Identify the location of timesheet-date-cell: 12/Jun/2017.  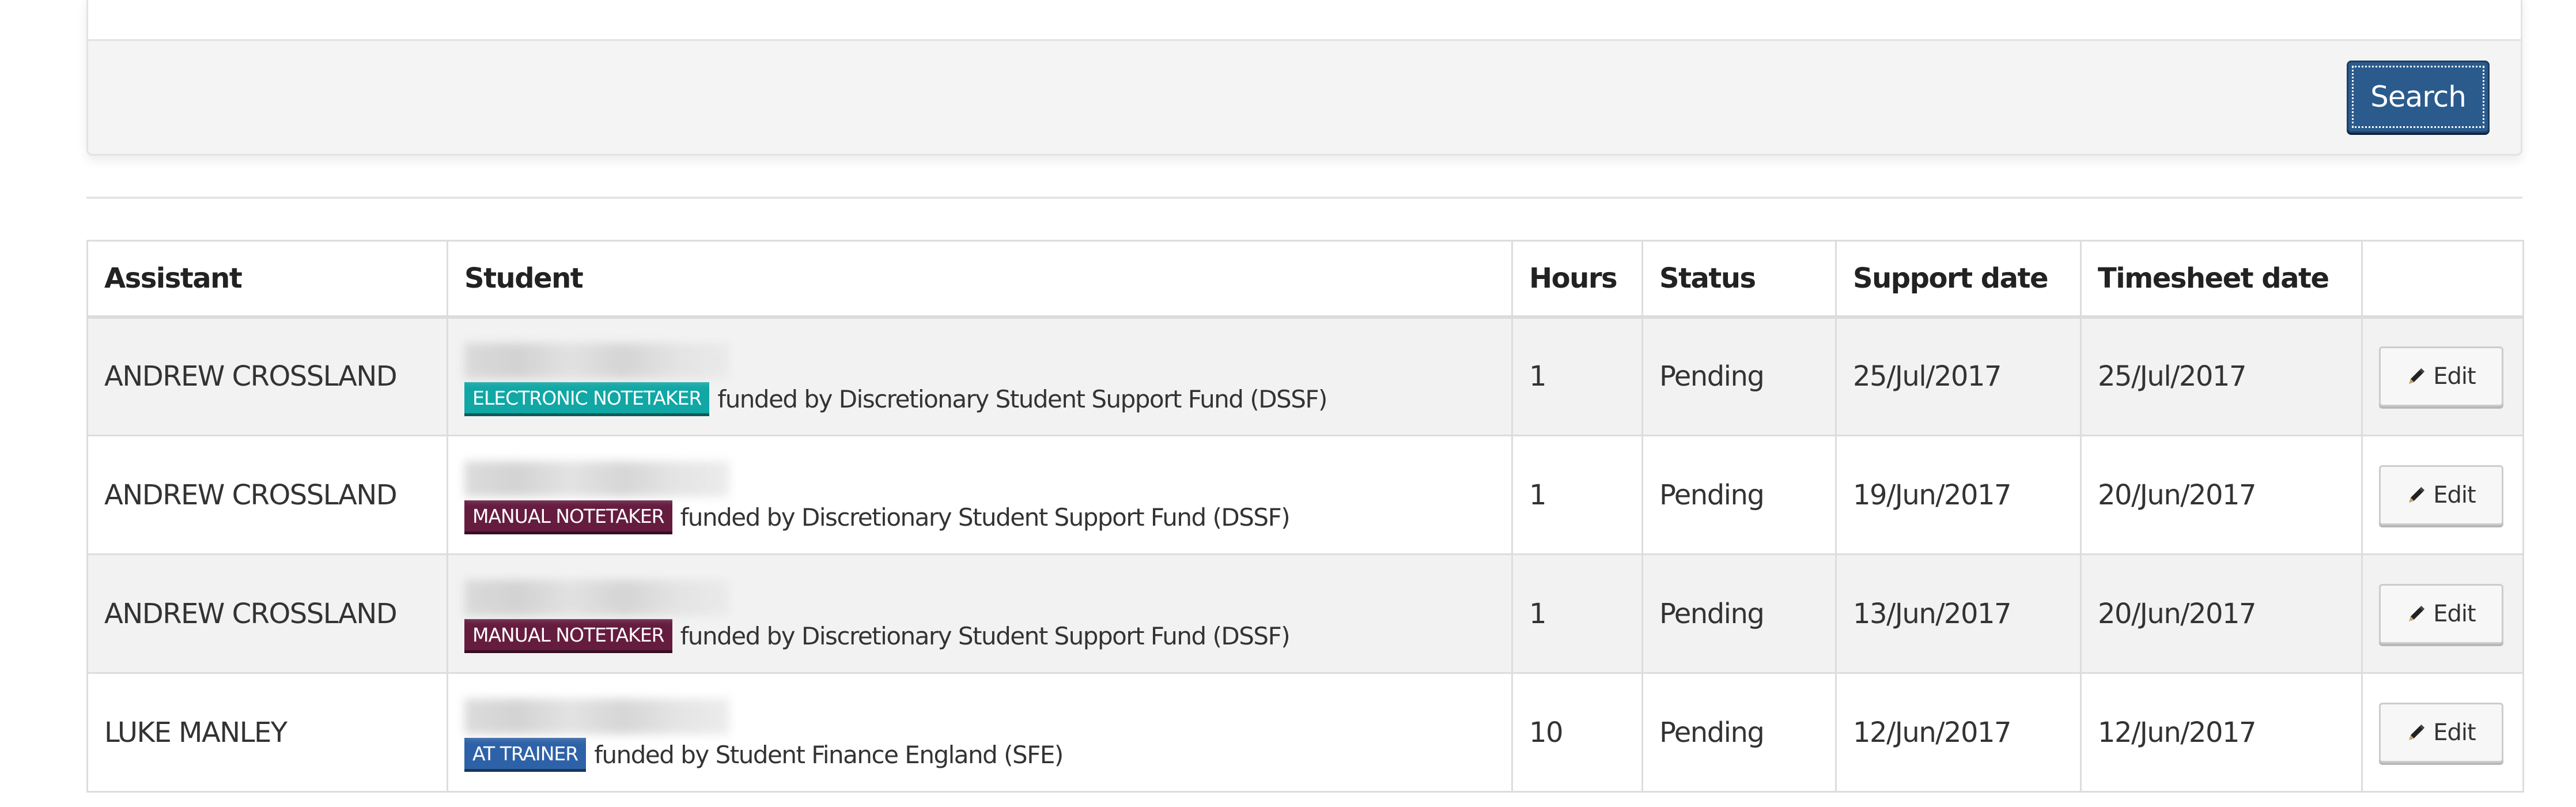
(2221, 732).